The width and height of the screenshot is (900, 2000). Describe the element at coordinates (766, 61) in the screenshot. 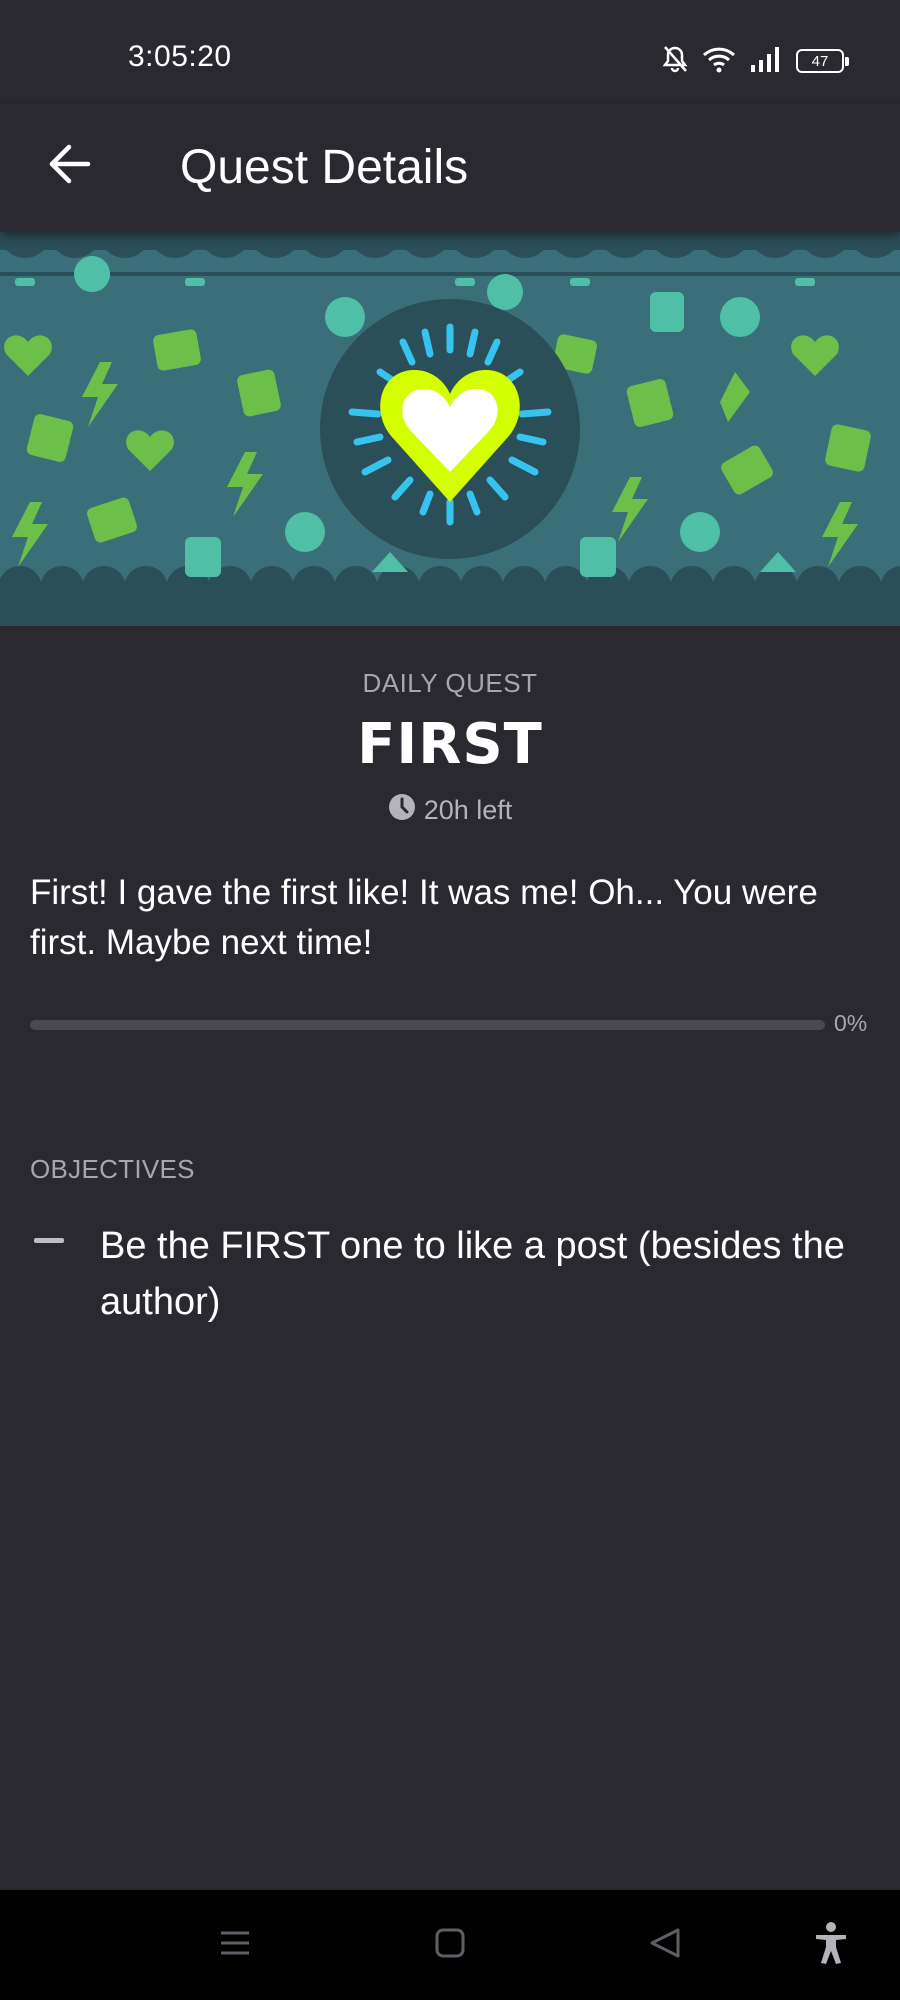

I see `signal-icon` at that location.